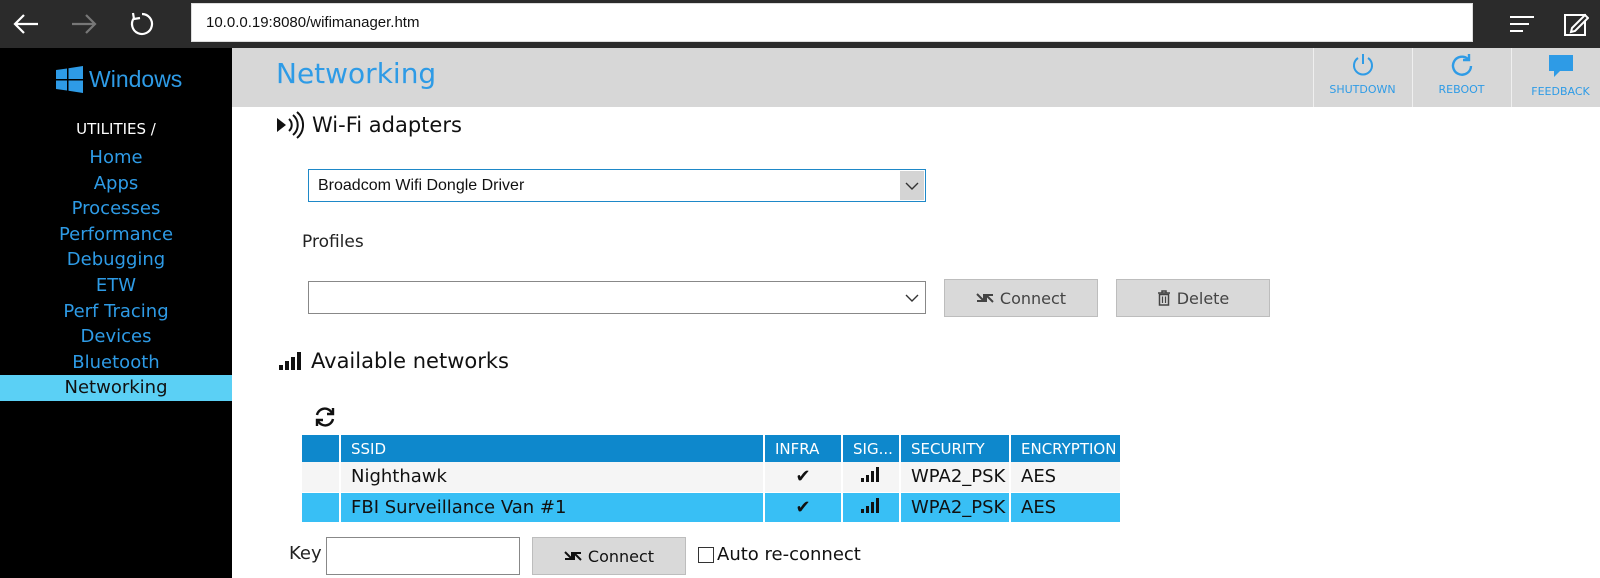 The height and width of the screenshot is (578, 1600). I want to click on table-header-row: SSID INFRA SIG... SECURITY ENCRYPTION, so click(711, 448).